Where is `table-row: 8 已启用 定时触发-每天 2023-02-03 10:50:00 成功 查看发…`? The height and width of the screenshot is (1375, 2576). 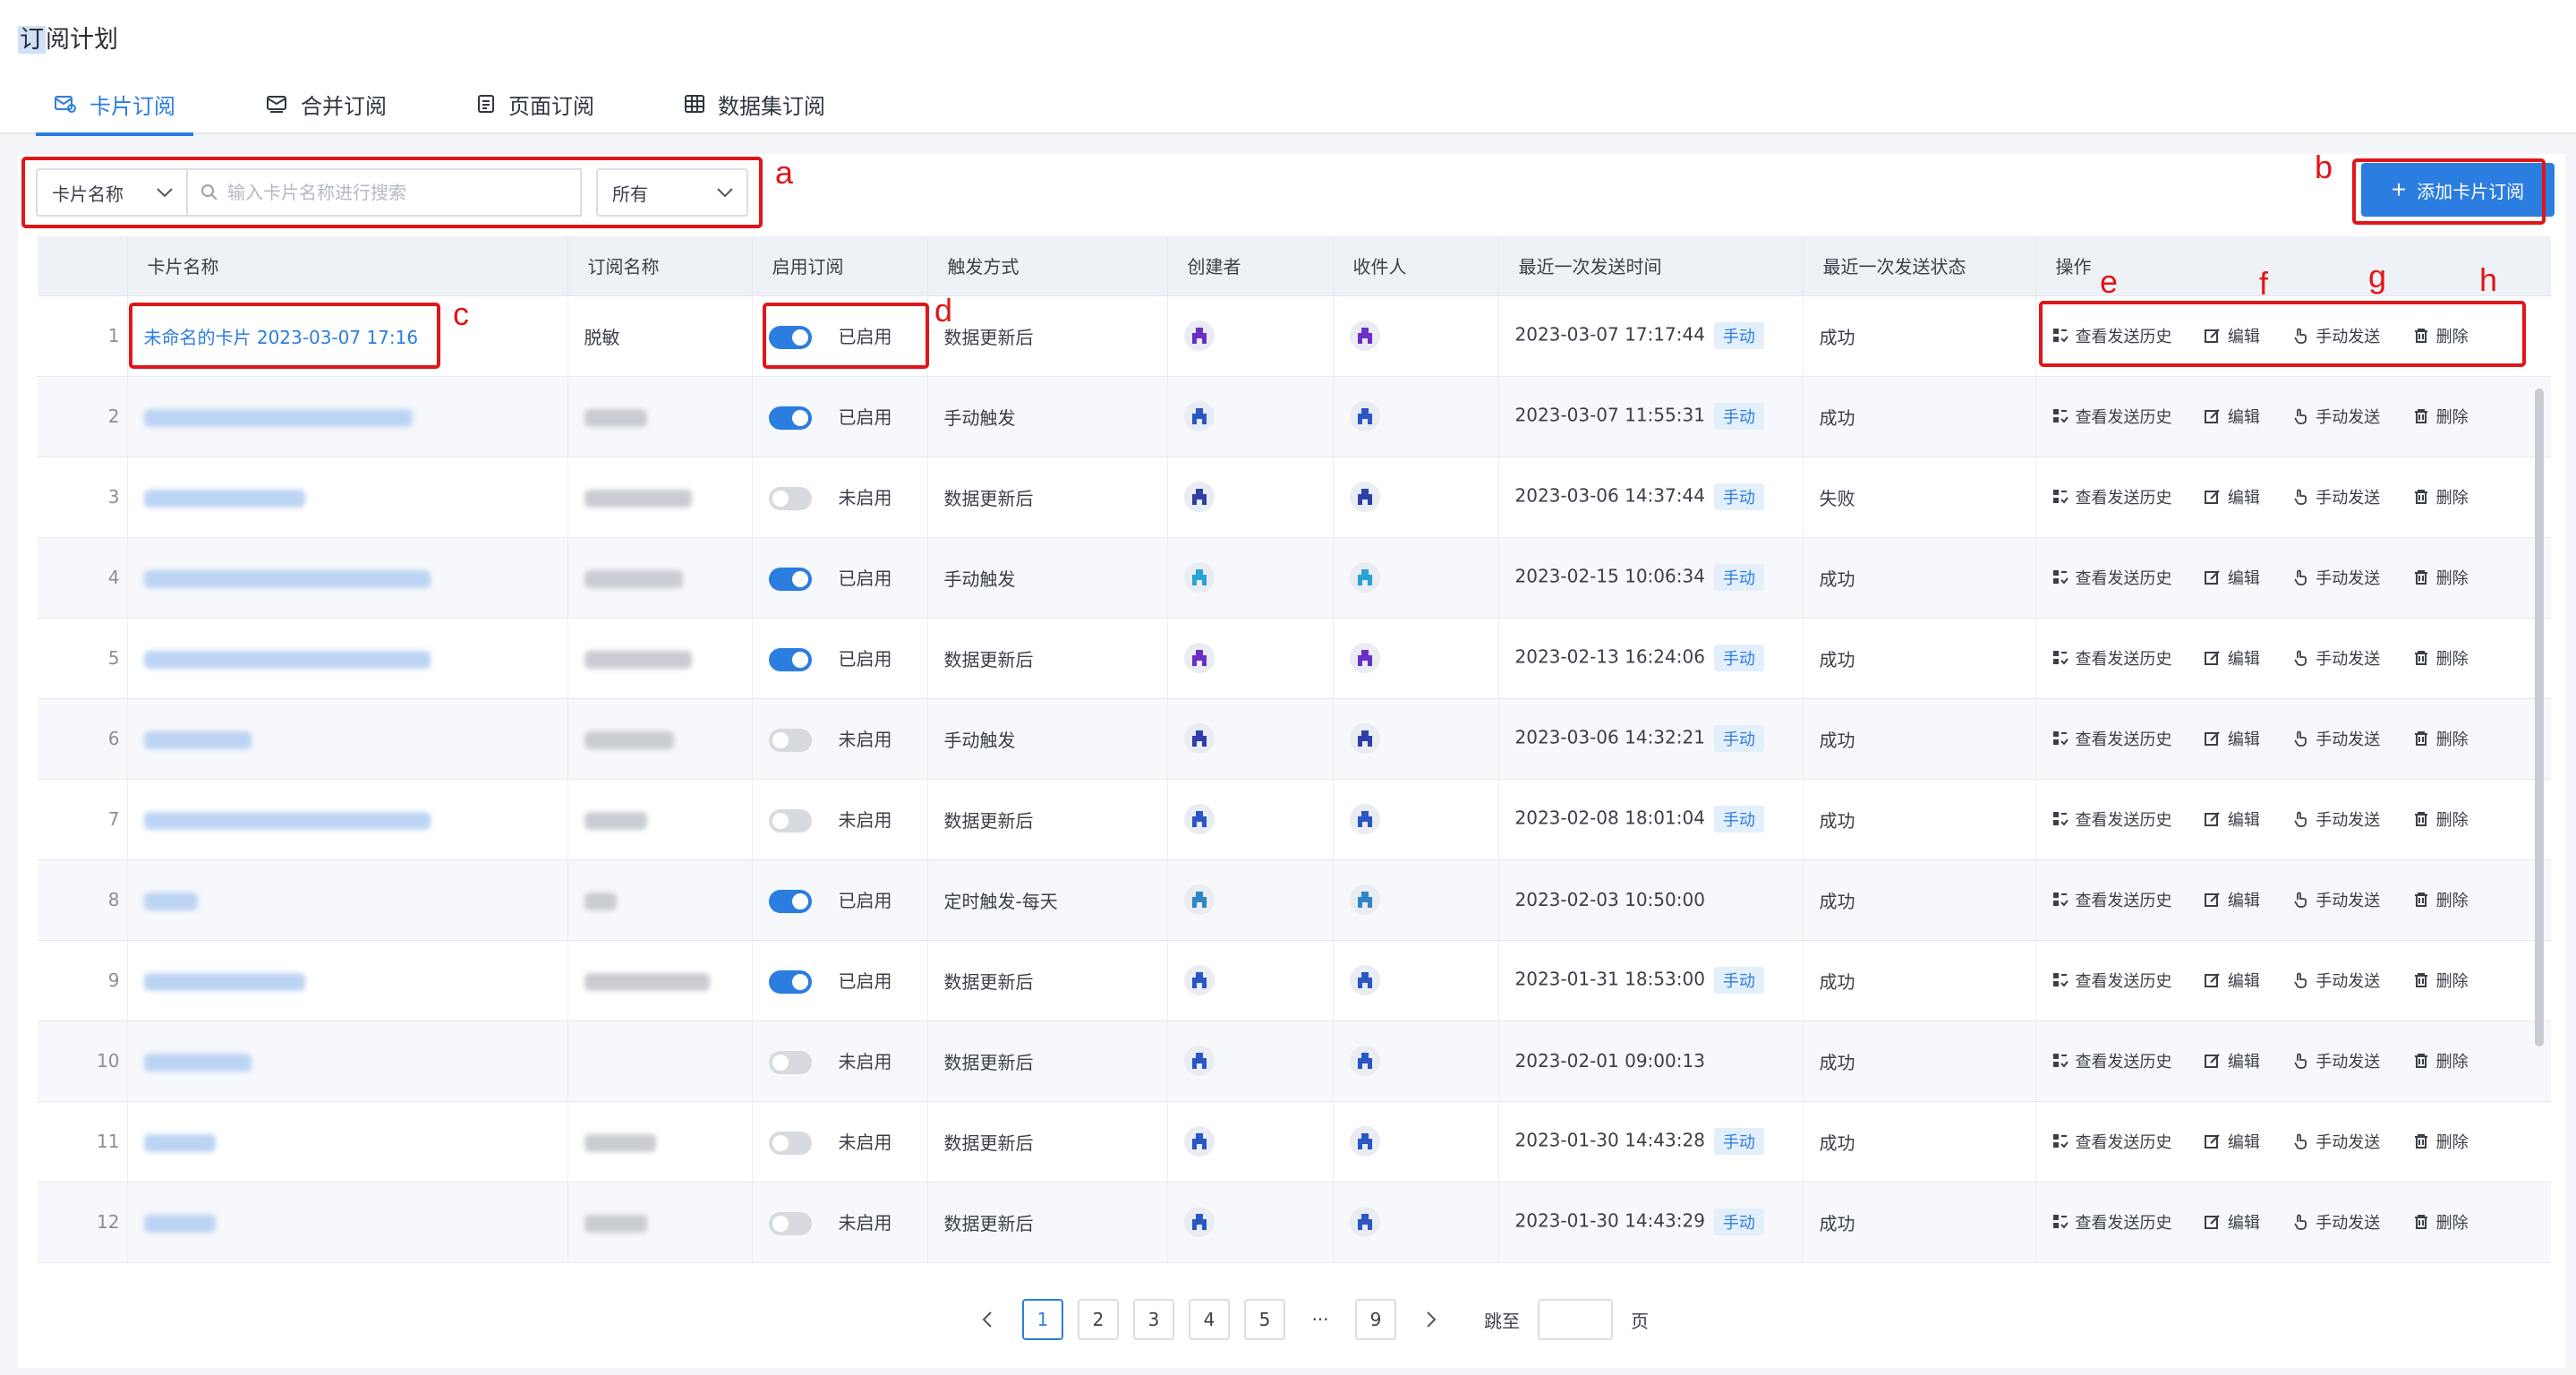 table-row: 8 已启用 定时触发-每天 2023-02-03 10:50:00 成功 查看发… is located at coordinates (1294, 900).